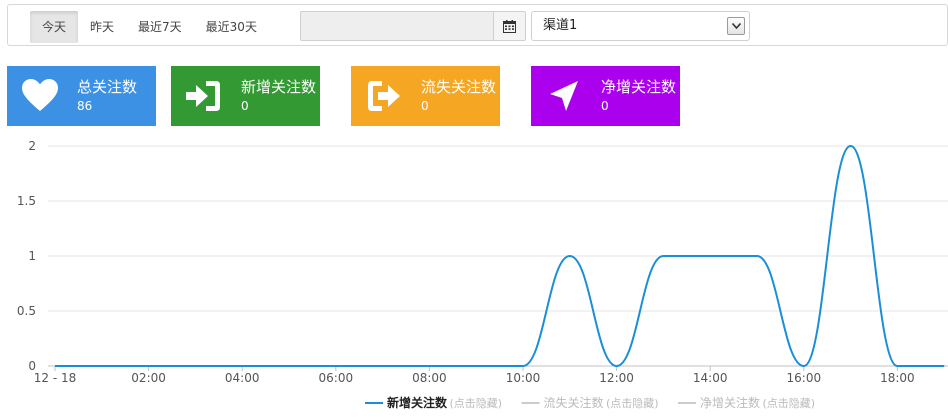  I want to click on stat-value: 86, so click(85, 106).